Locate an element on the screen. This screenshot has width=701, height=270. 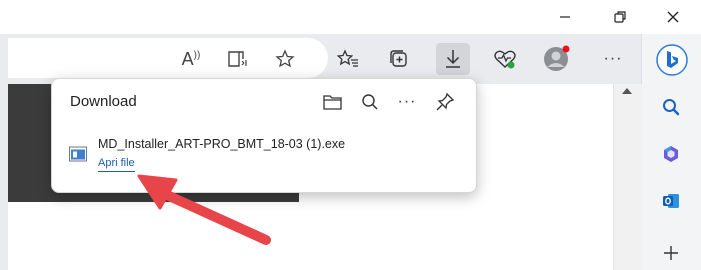
annotation-arrow is located at coordinates (204, 209).